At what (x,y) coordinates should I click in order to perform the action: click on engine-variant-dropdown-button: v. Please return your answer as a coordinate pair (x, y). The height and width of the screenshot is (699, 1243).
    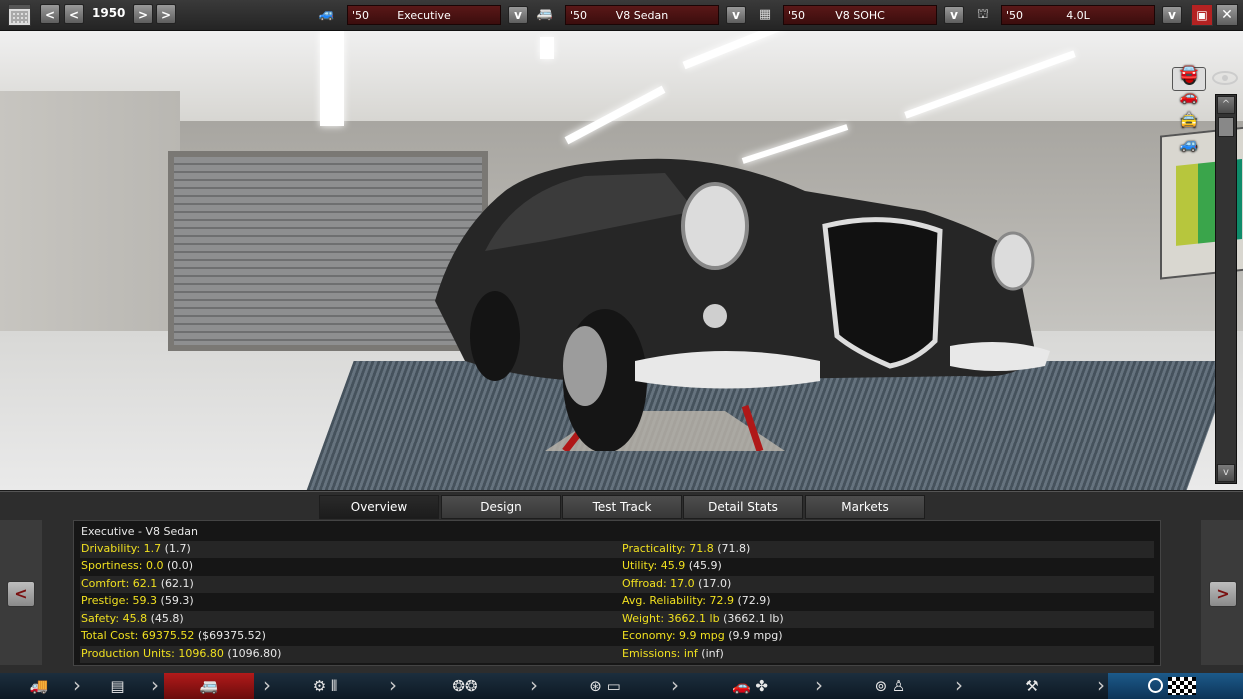
    Looking at the image, I should click on (1172, 15).